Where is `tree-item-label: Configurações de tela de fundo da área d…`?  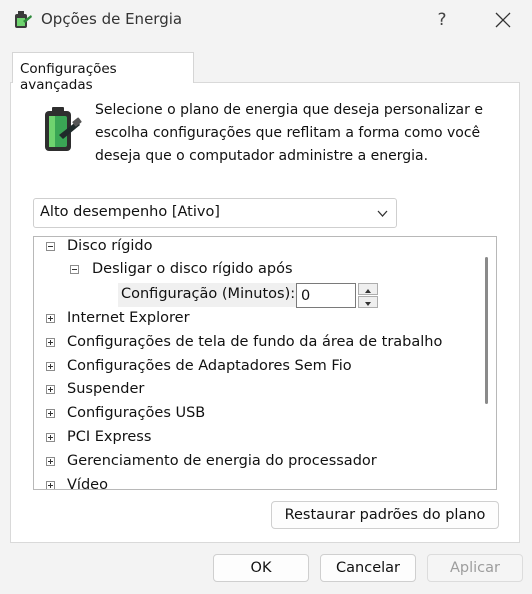
tree-item-label: Configurações de tela de fundo da área d… is located at coordinates (255, 342).